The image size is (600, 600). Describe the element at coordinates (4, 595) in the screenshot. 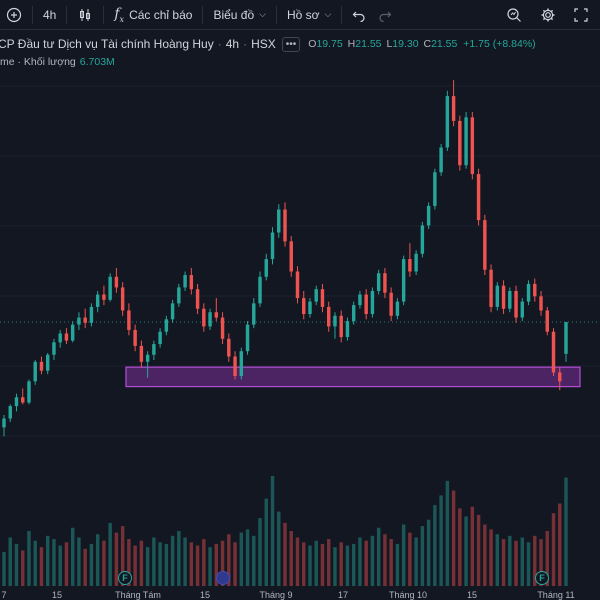

I see `time-axis-label: 7` at that location.